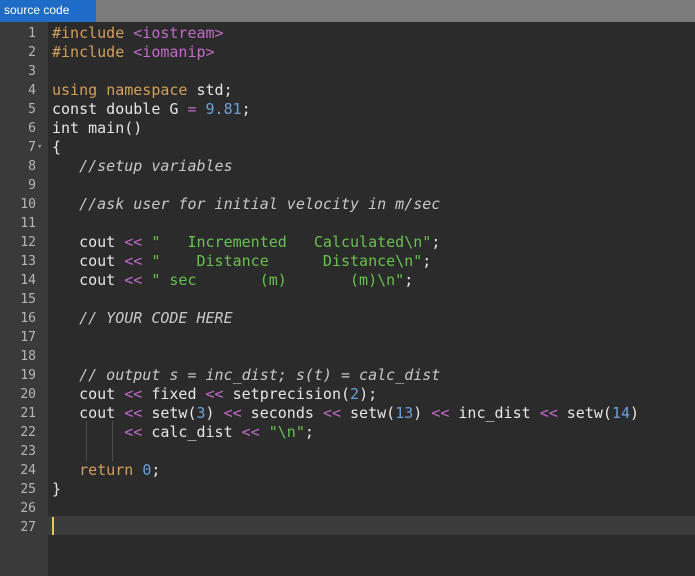  What do you see at coordinates (112, 441) in the screenshot?
I see `indent-guide` at bounding box center [112, 441].